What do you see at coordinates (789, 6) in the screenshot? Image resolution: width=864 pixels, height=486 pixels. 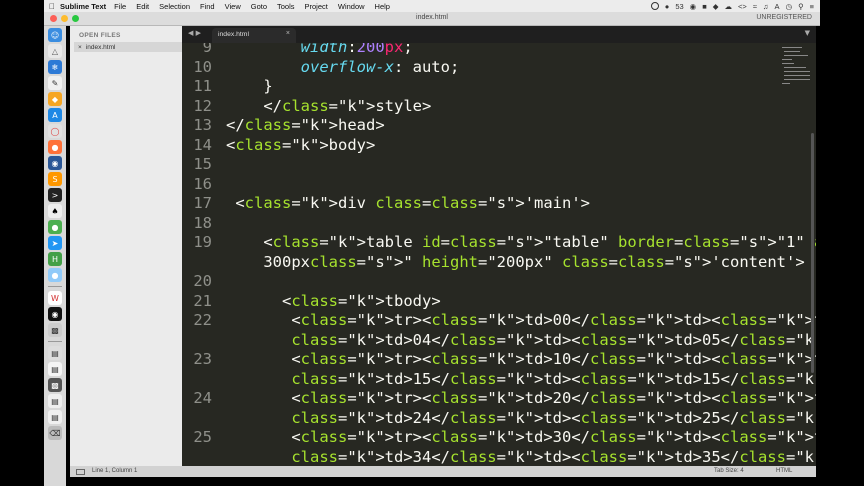 I see `clock-icon: ◷` at bounding box center [789, 6].